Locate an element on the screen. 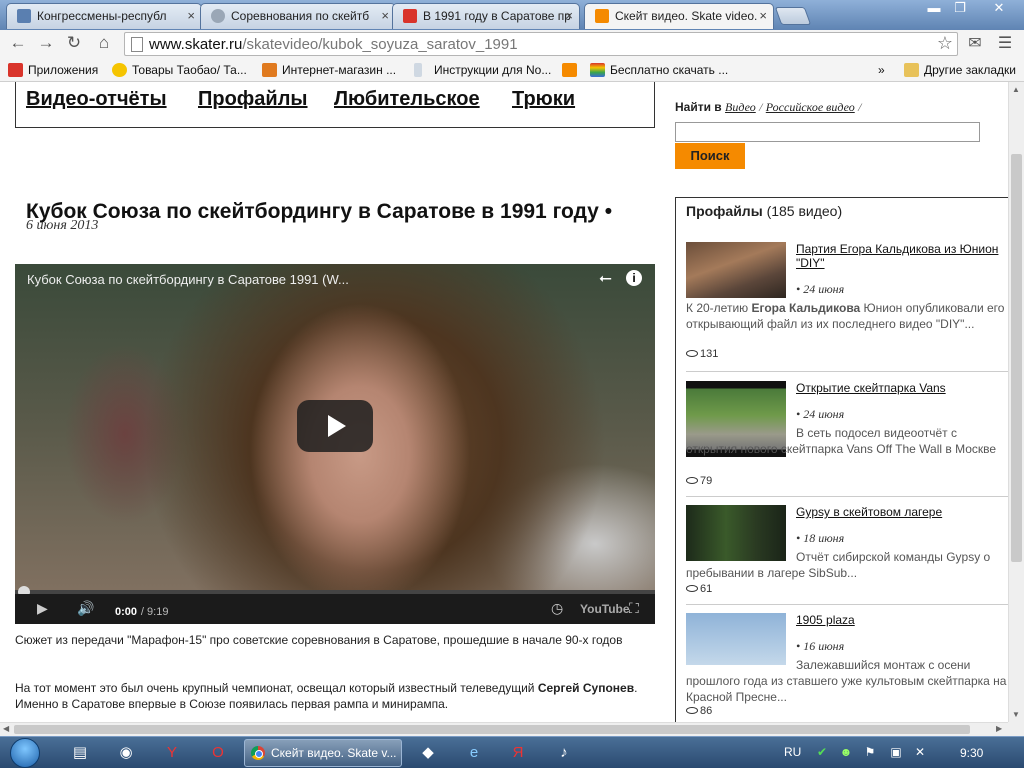  volume-mute-icon: ✕ is located at coordinates (920, 753).